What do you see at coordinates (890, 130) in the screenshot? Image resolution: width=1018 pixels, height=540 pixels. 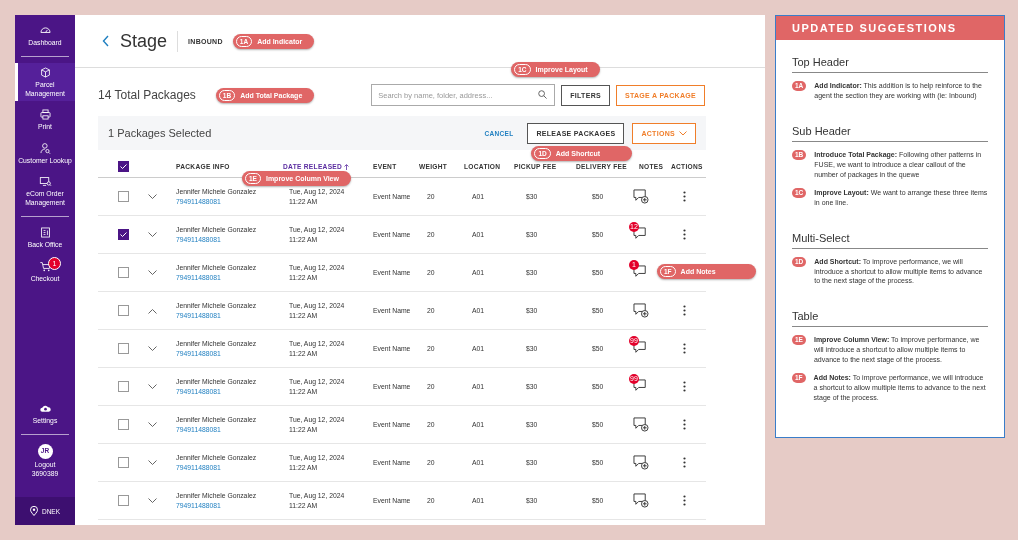 I see `section-heading: Sub Header` at bounding box center [890, 130].